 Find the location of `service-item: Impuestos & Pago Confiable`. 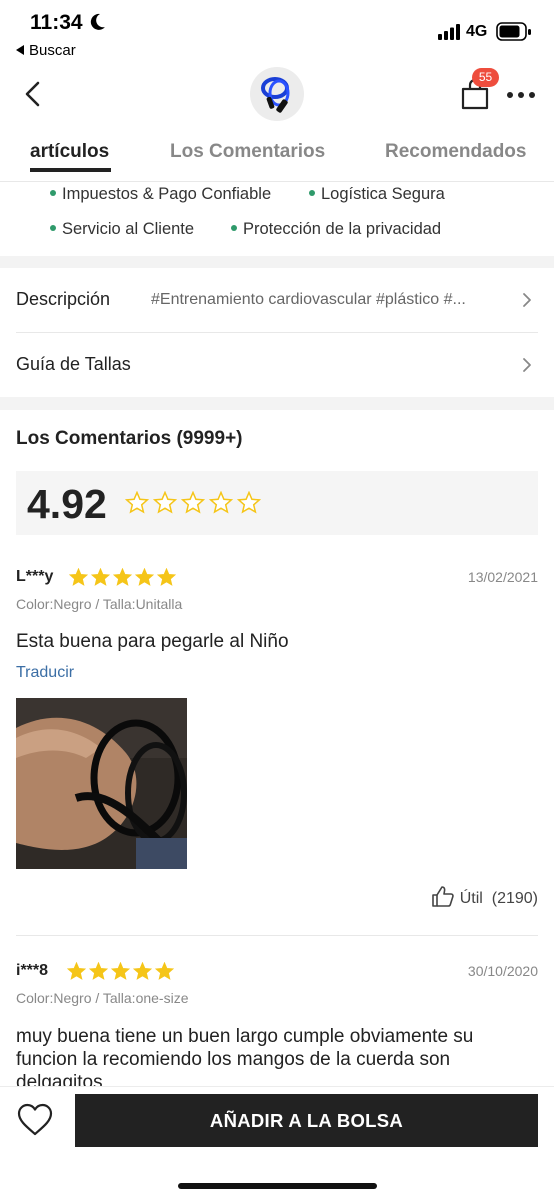

service-item: Impuestos & Pago Confiable is located at coordinates (160, 194).